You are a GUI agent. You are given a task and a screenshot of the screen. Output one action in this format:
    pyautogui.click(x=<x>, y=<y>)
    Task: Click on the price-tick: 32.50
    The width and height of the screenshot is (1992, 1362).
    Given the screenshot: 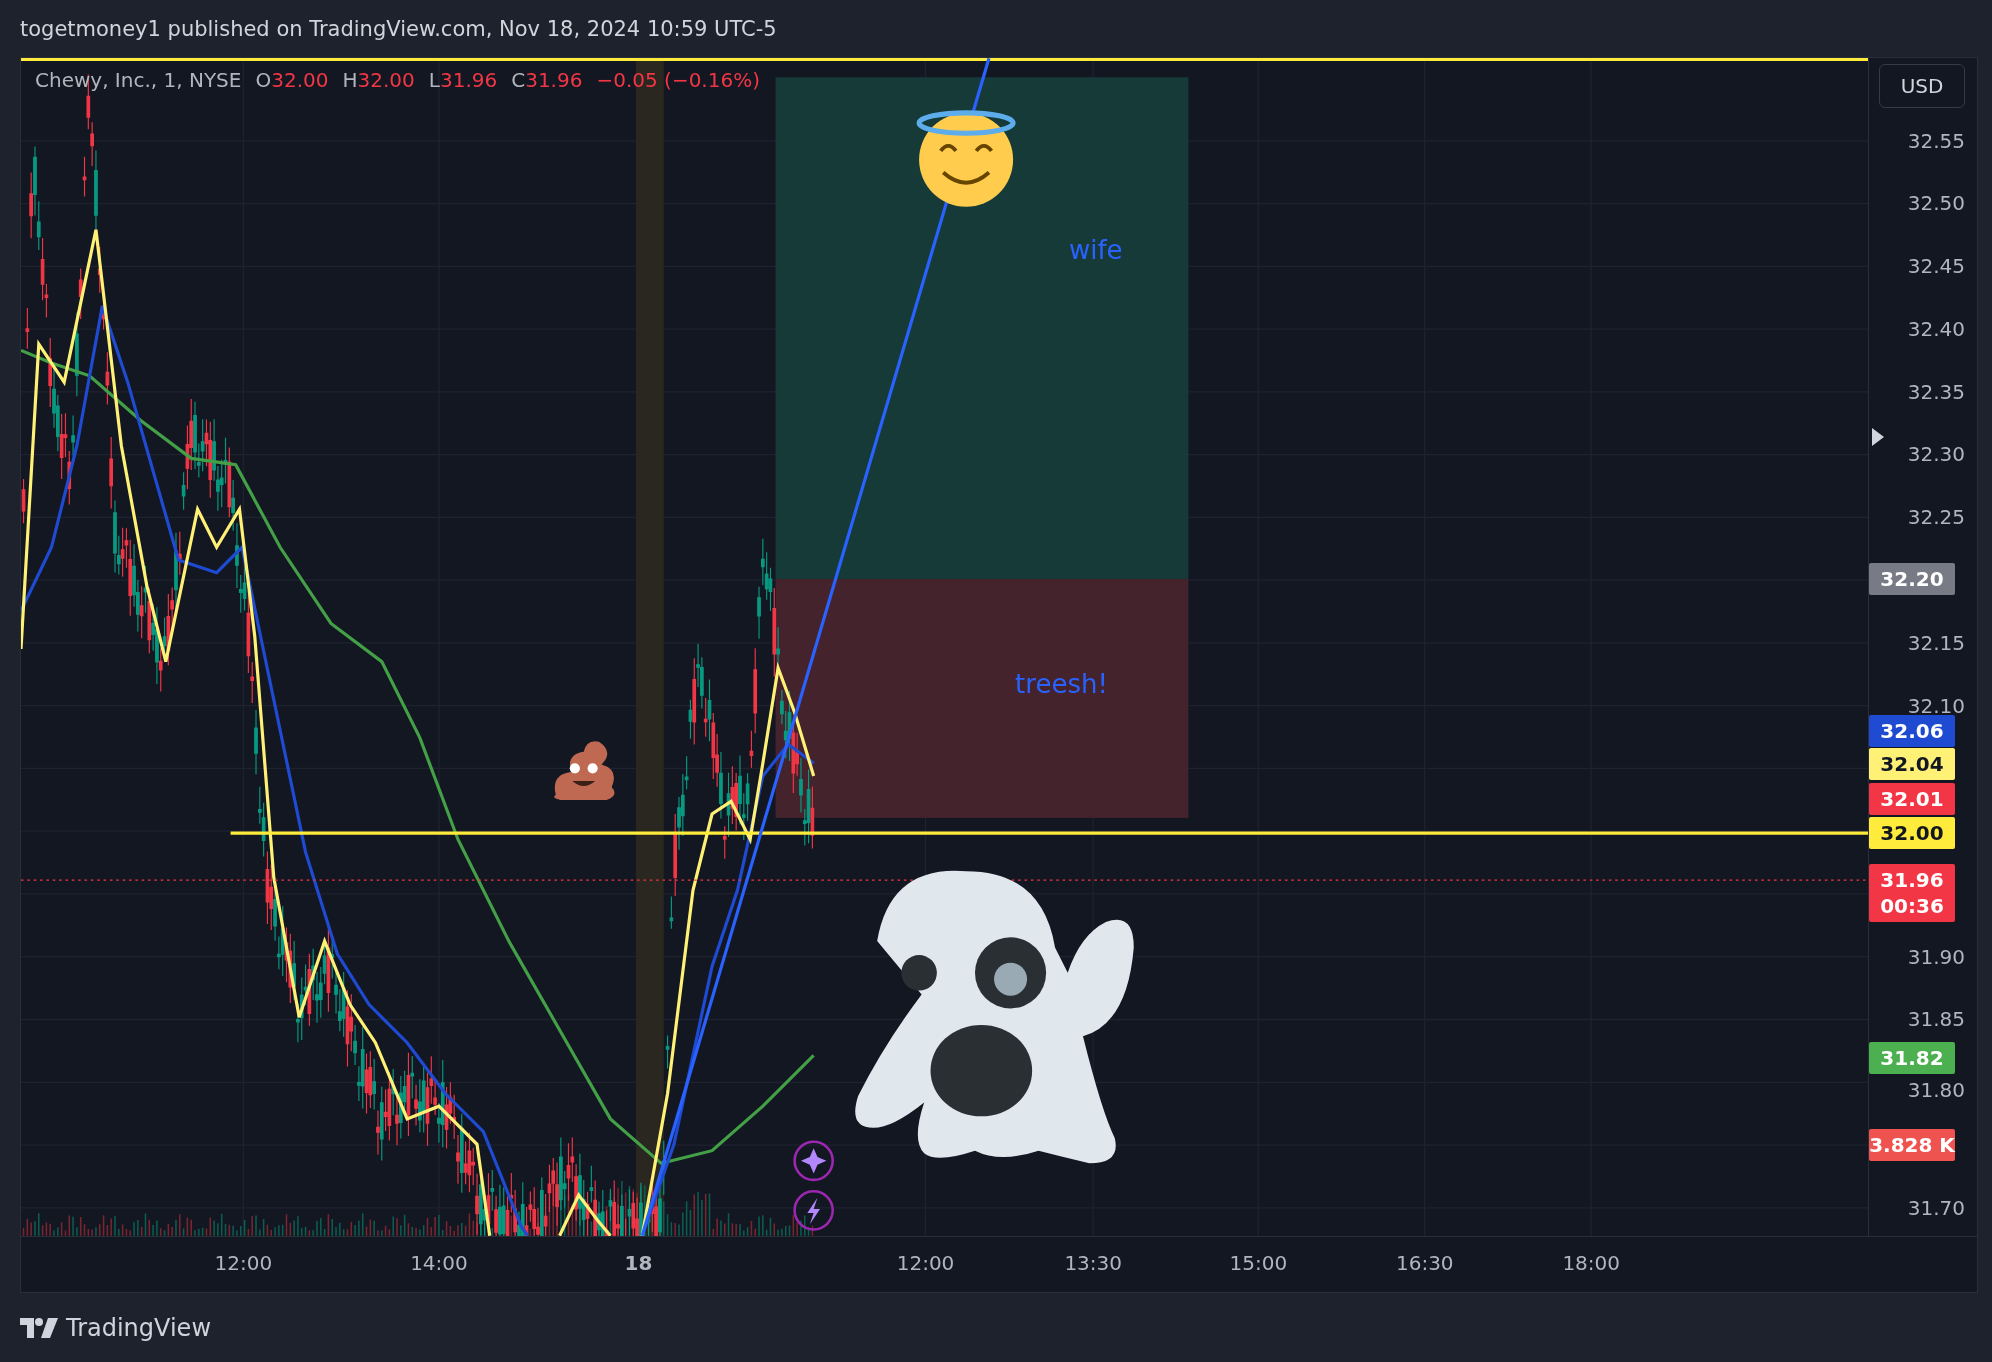 What is the action you would take?
    pyautogui.click(x=1936, y=203)
    